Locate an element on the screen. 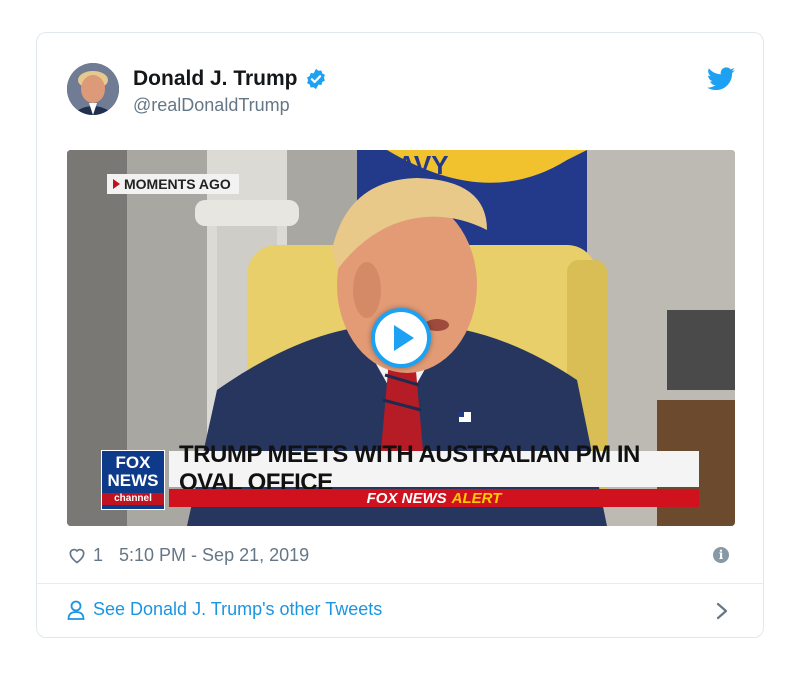 The width and height of the screenshot is (800, 677). tweet-meta: 1 5:10 PM - Sep 21, 2019 is located at coordinates (188, 555).